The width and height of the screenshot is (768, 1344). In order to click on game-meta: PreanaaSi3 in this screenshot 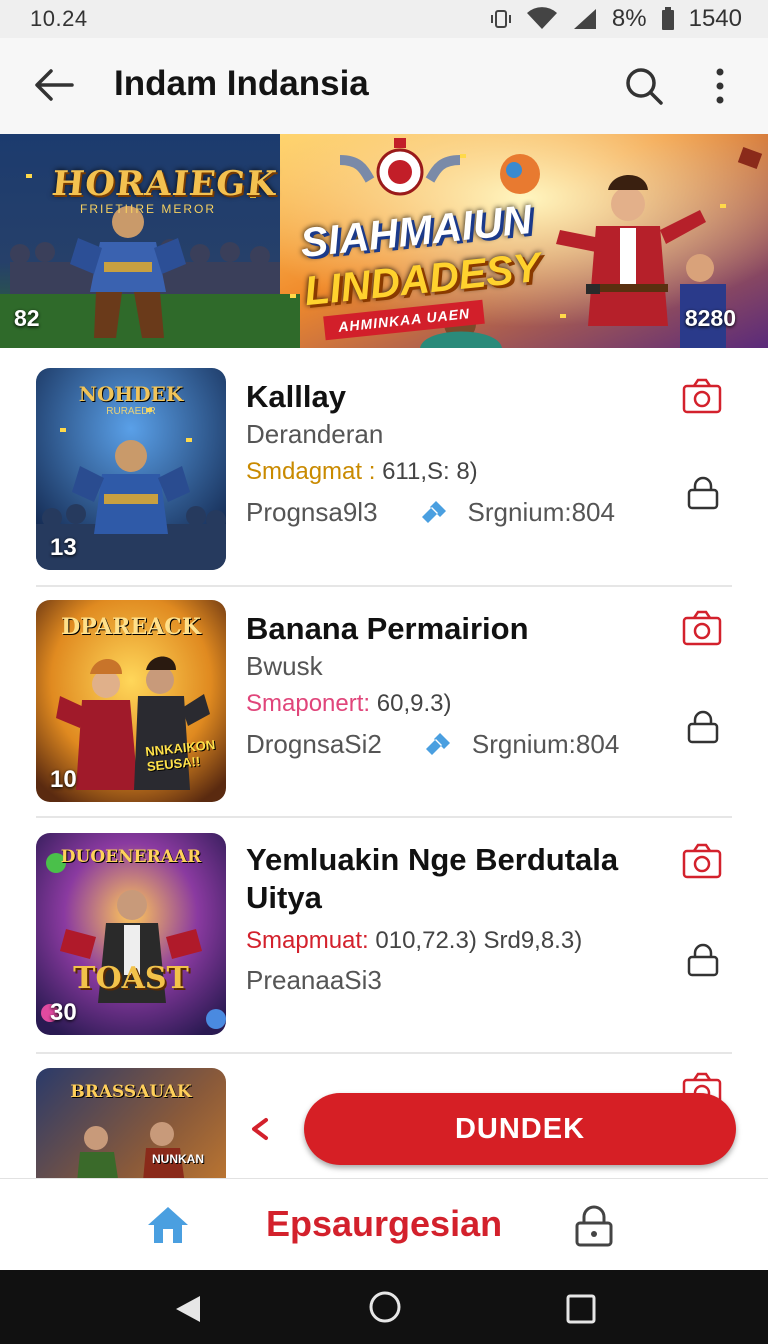, I will do `click(314, 980)`.